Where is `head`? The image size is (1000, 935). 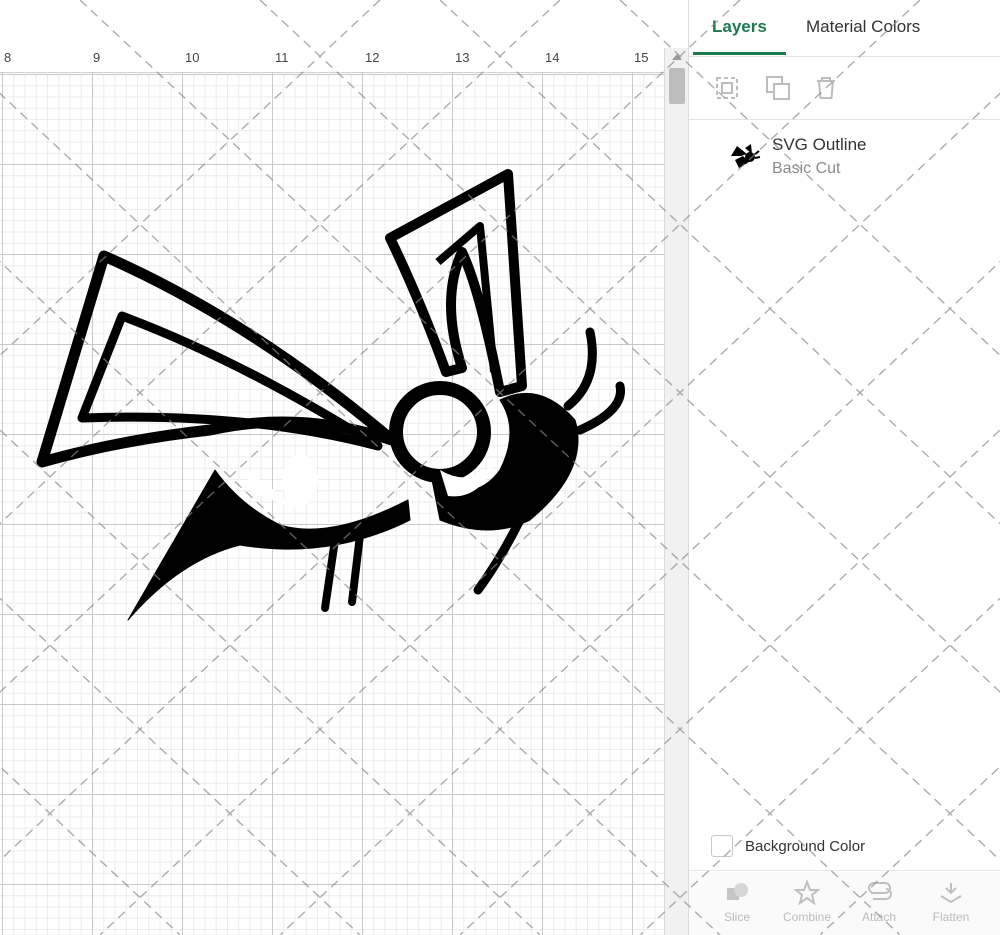
head is located at coordinates (504, 461).